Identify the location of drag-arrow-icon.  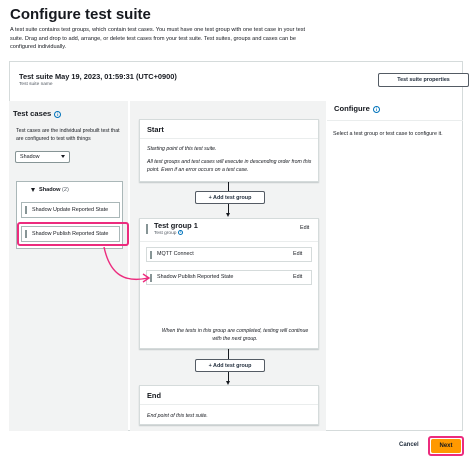
(127, 264).